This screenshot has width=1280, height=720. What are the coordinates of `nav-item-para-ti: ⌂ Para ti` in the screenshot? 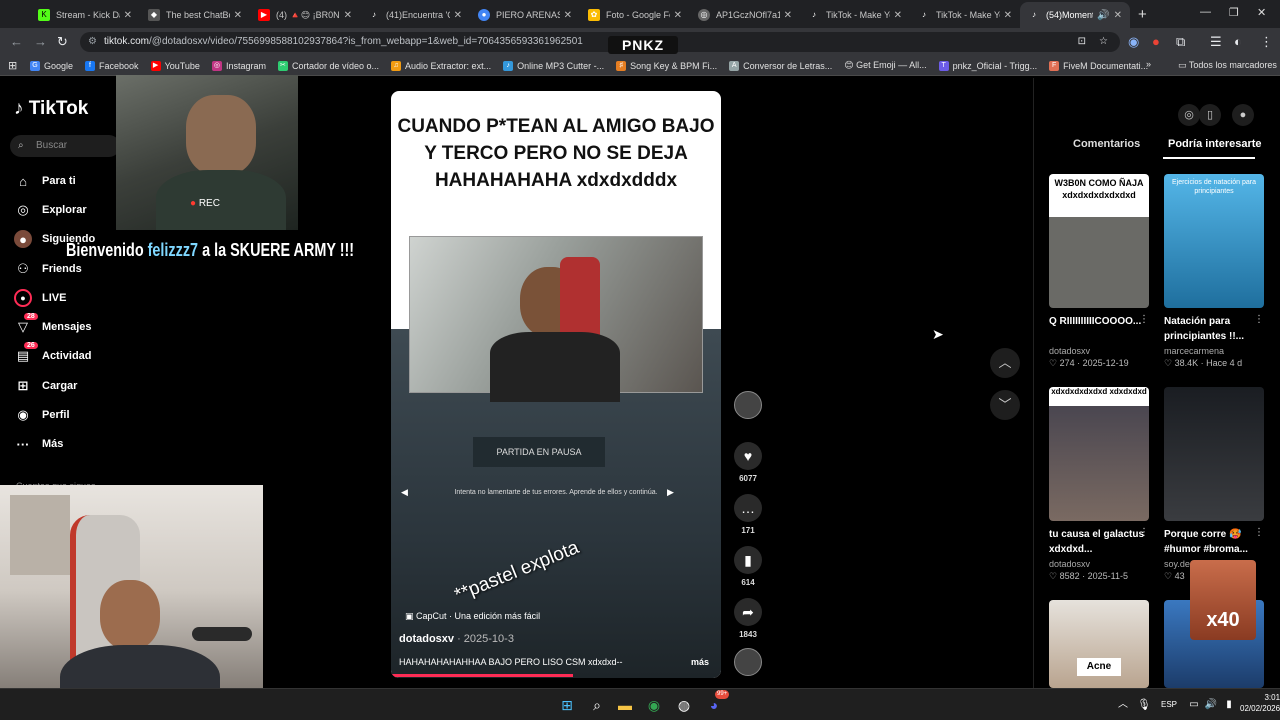 It's located at (45, 181).